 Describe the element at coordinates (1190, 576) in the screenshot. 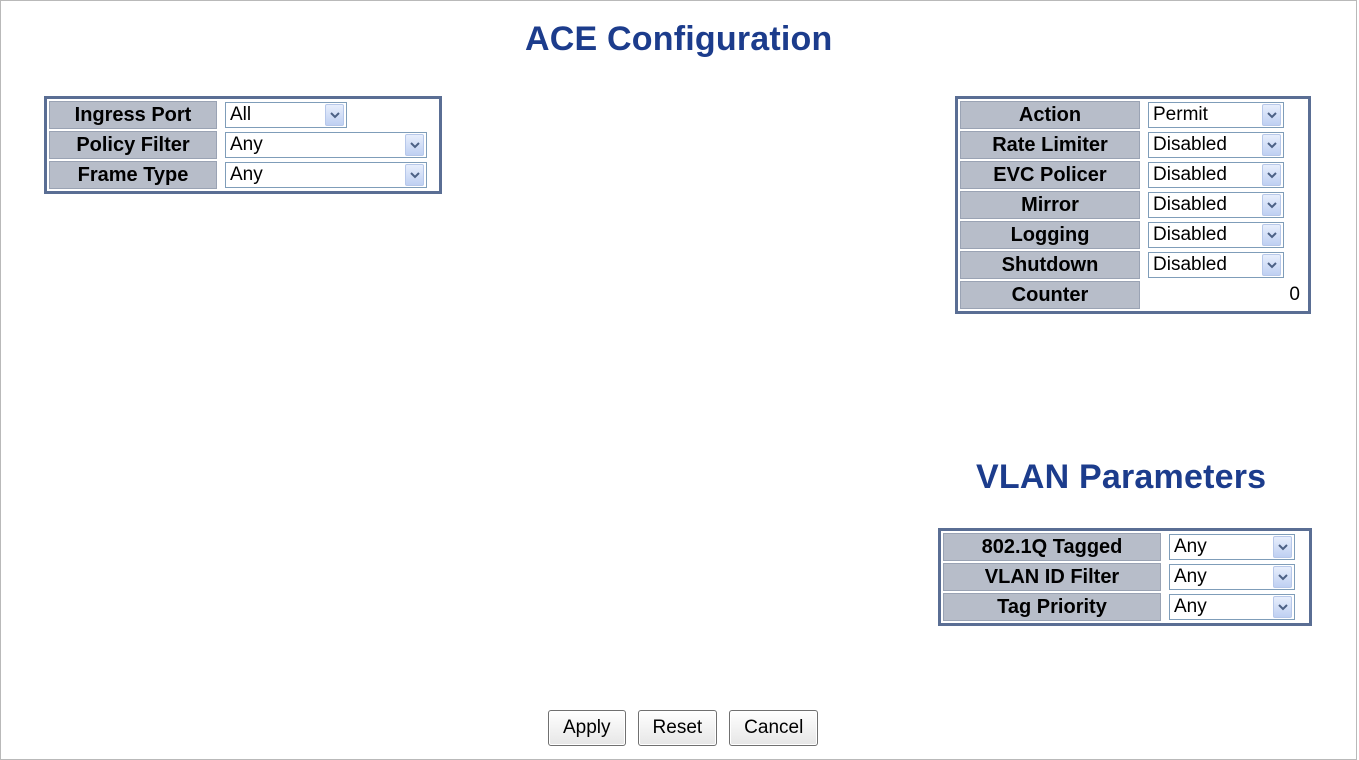

I see `vlan-id-filter-value: Any` at that location.